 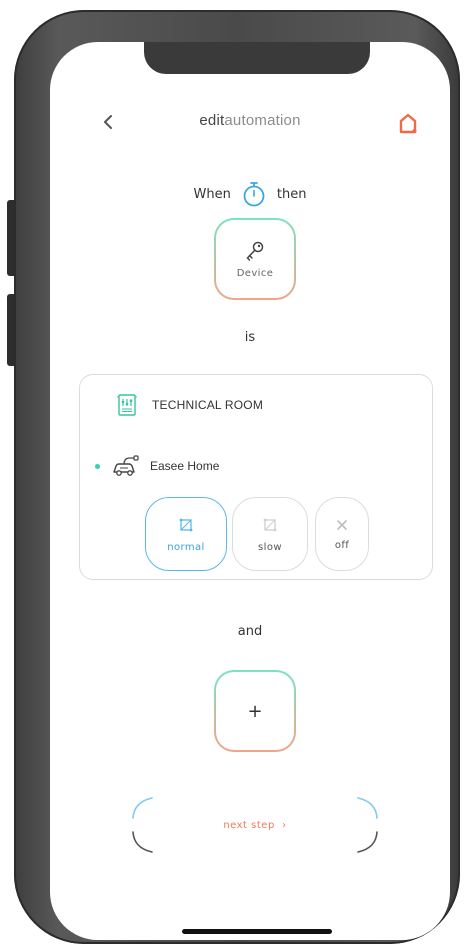 I want to click on mode-slow-label: slow, so click(x=270, y=547).